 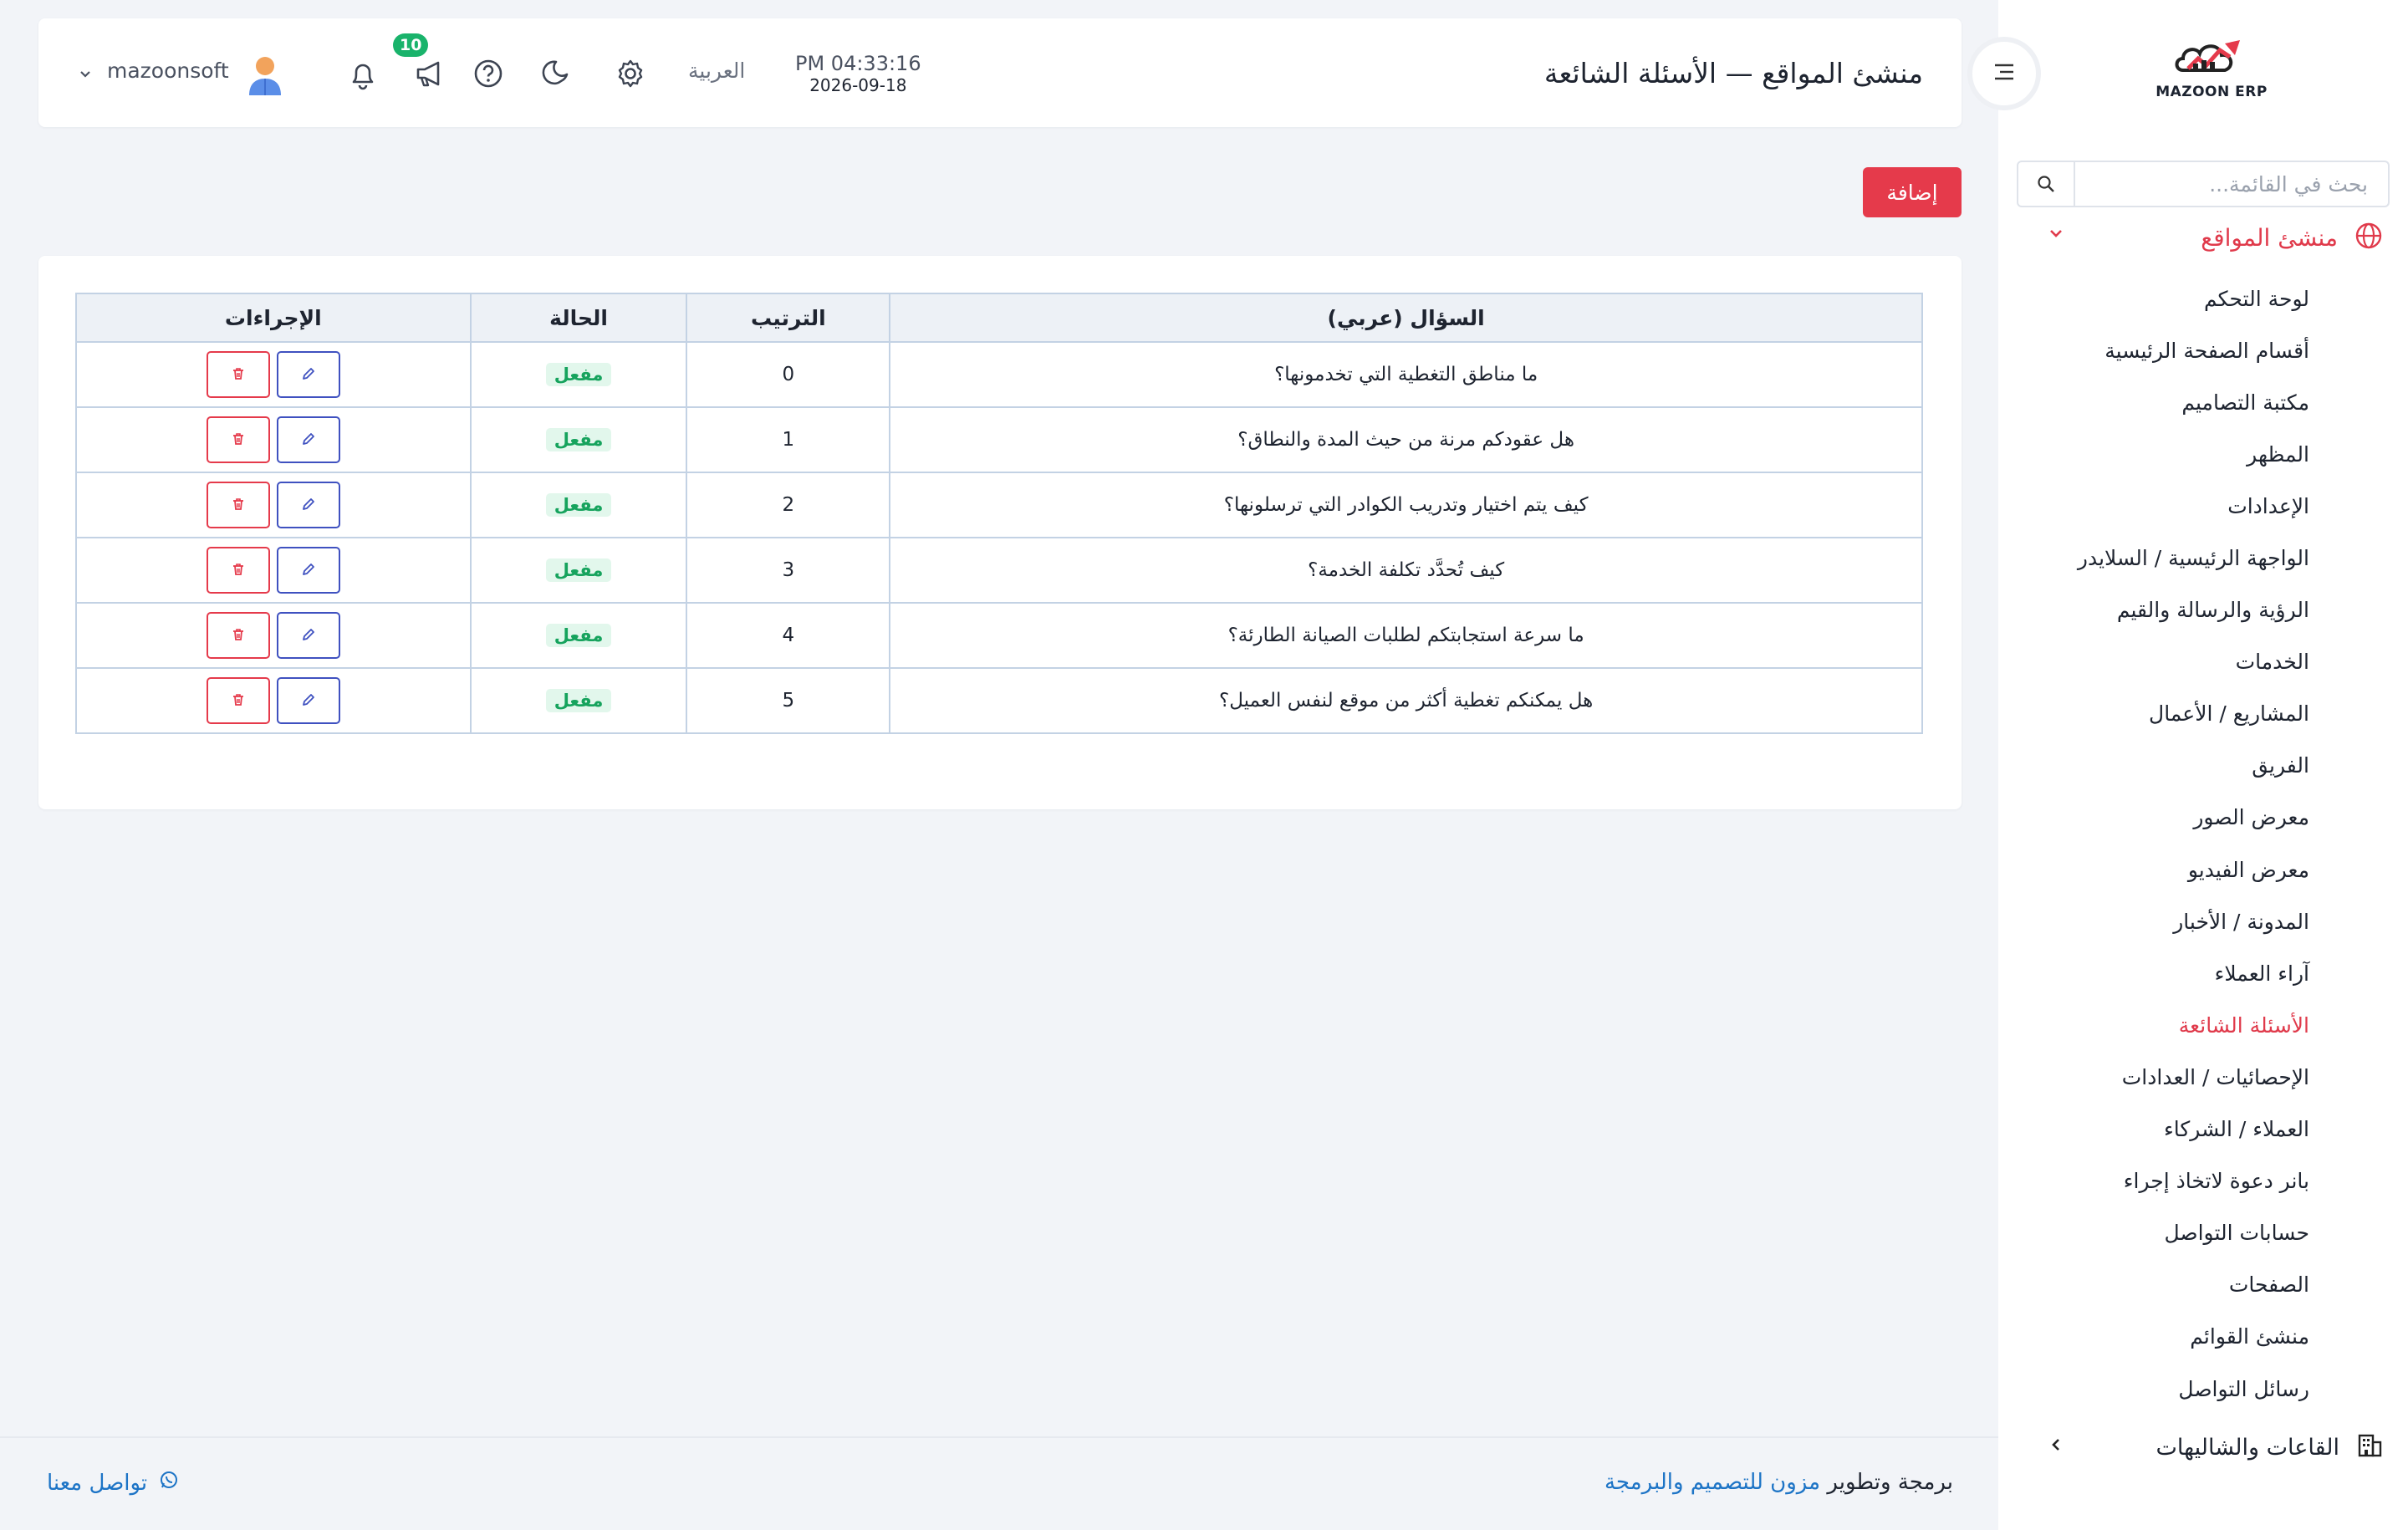 I want to click on sidebar-group2-label: القاعات والشاليهات, so click(x=2247, y=1447).